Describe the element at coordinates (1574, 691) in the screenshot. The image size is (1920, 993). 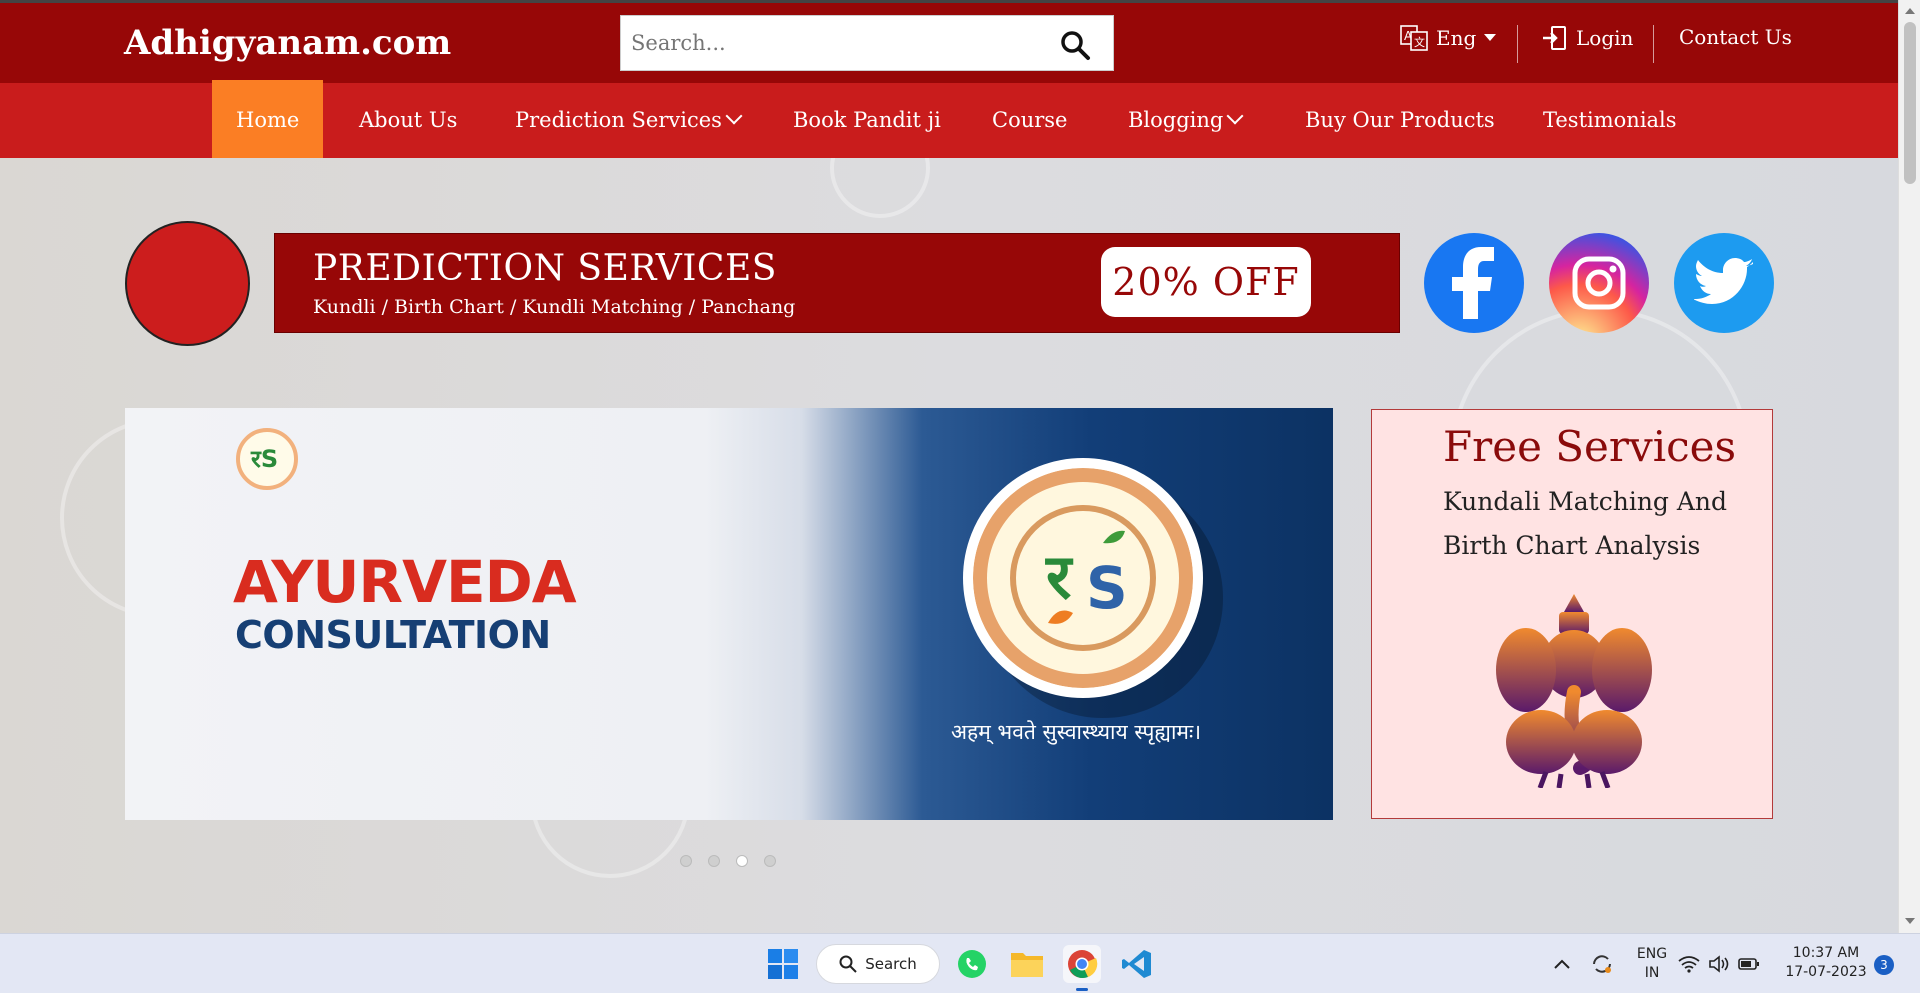
I see `ganesha-icon` at that location.